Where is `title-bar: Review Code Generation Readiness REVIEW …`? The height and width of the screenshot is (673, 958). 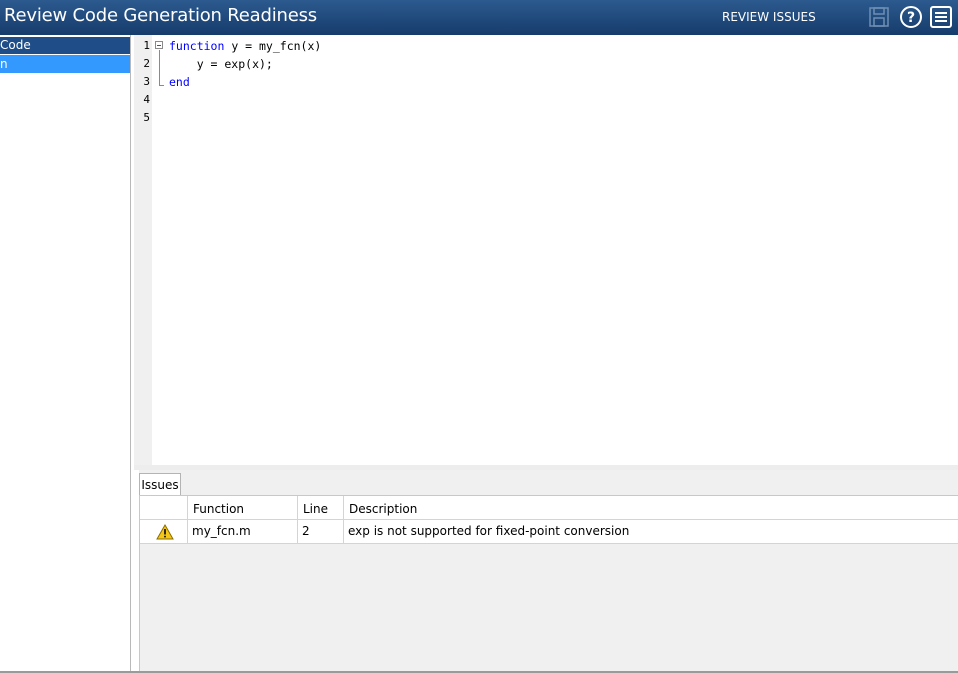
title-bar: Review Code Generation Readiness REVIEW … is located at coordinates (479, 17).